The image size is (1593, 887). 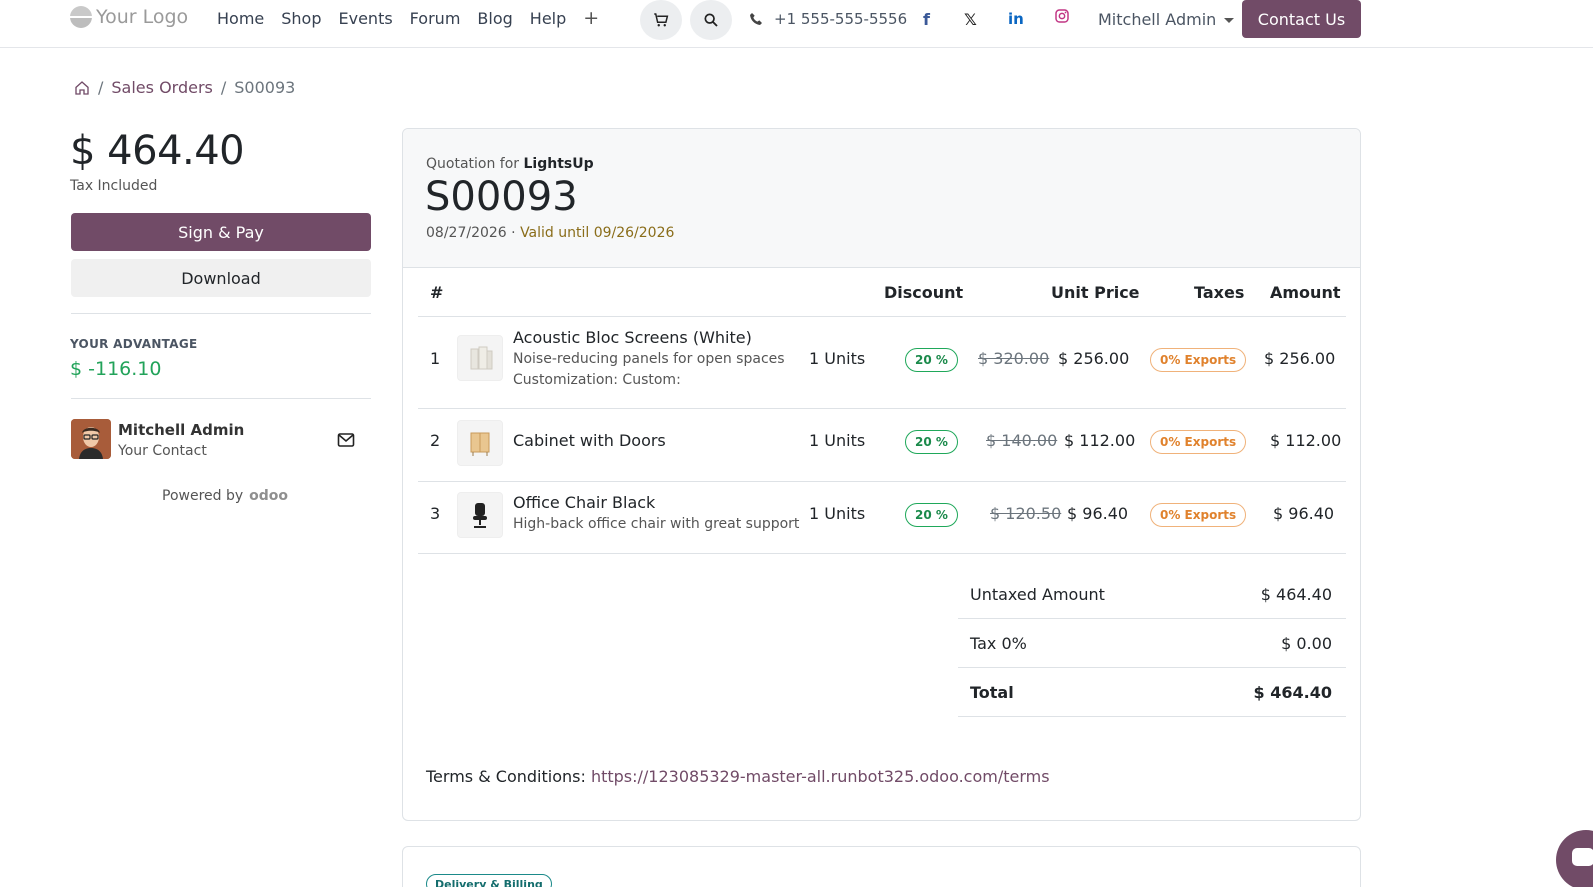 I want to click on product-description: Noise-reducing panels for open spaces, so click(x=649, y=359).